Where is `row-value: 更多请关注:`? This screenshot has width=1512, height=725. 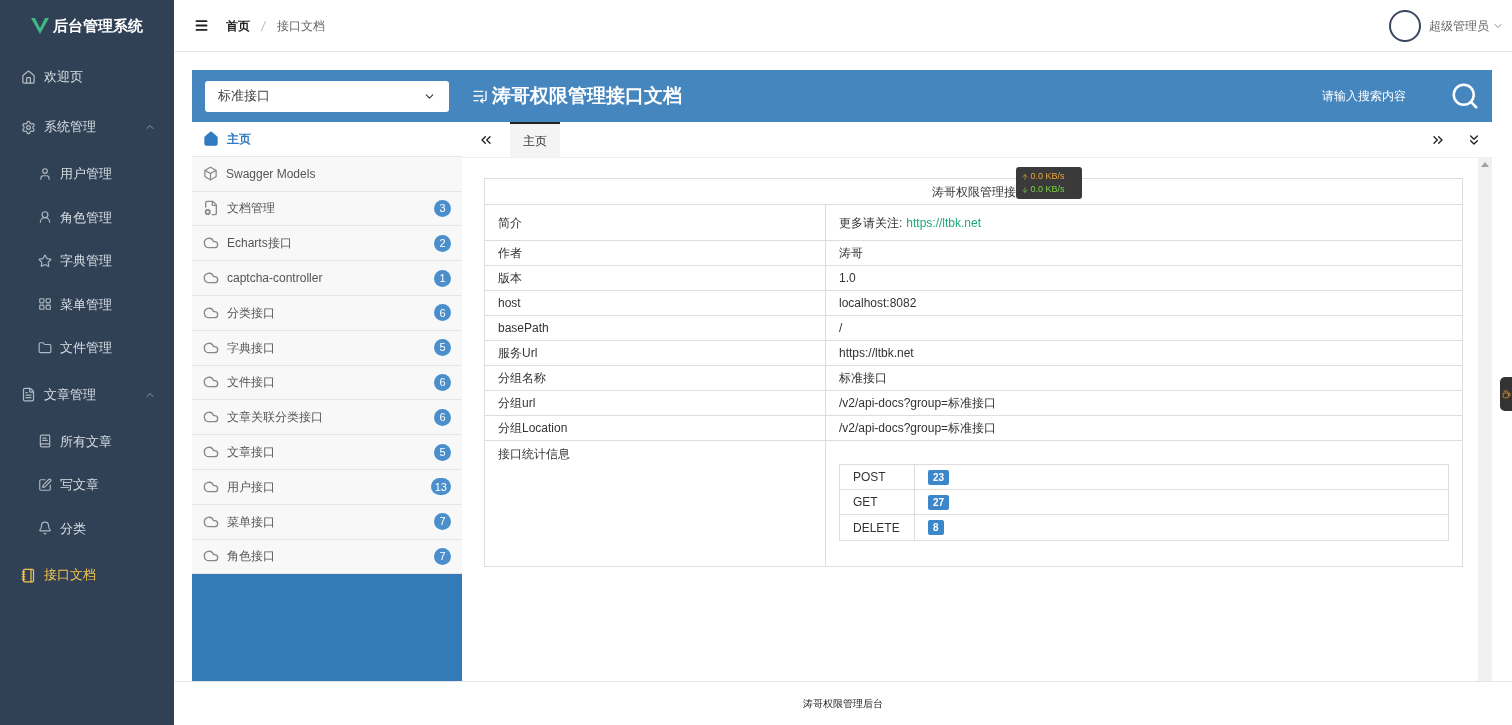 row-value: 更多请关注: is located at coordinates (871, 223).